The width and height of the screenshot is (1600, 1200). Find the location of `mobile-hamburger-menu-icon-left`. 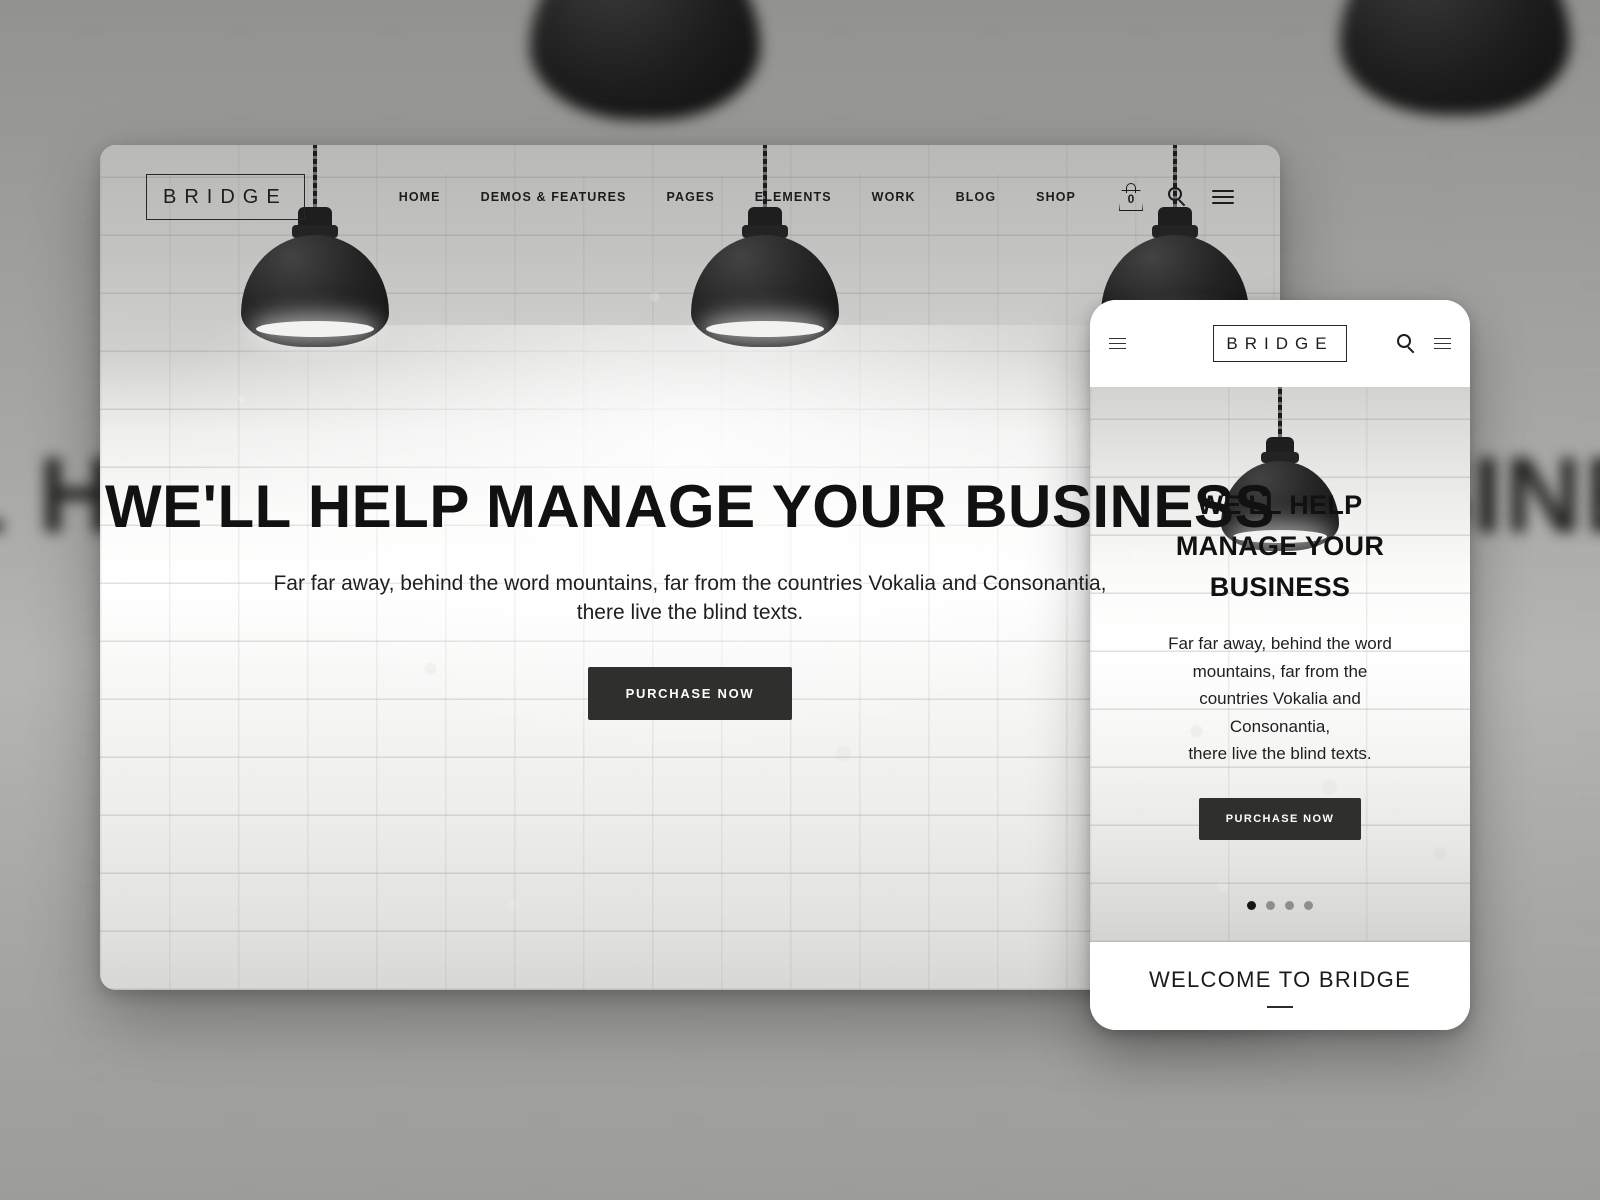

mobile-hamburger-menu-icon-left is located at coordinates (1117, 343).